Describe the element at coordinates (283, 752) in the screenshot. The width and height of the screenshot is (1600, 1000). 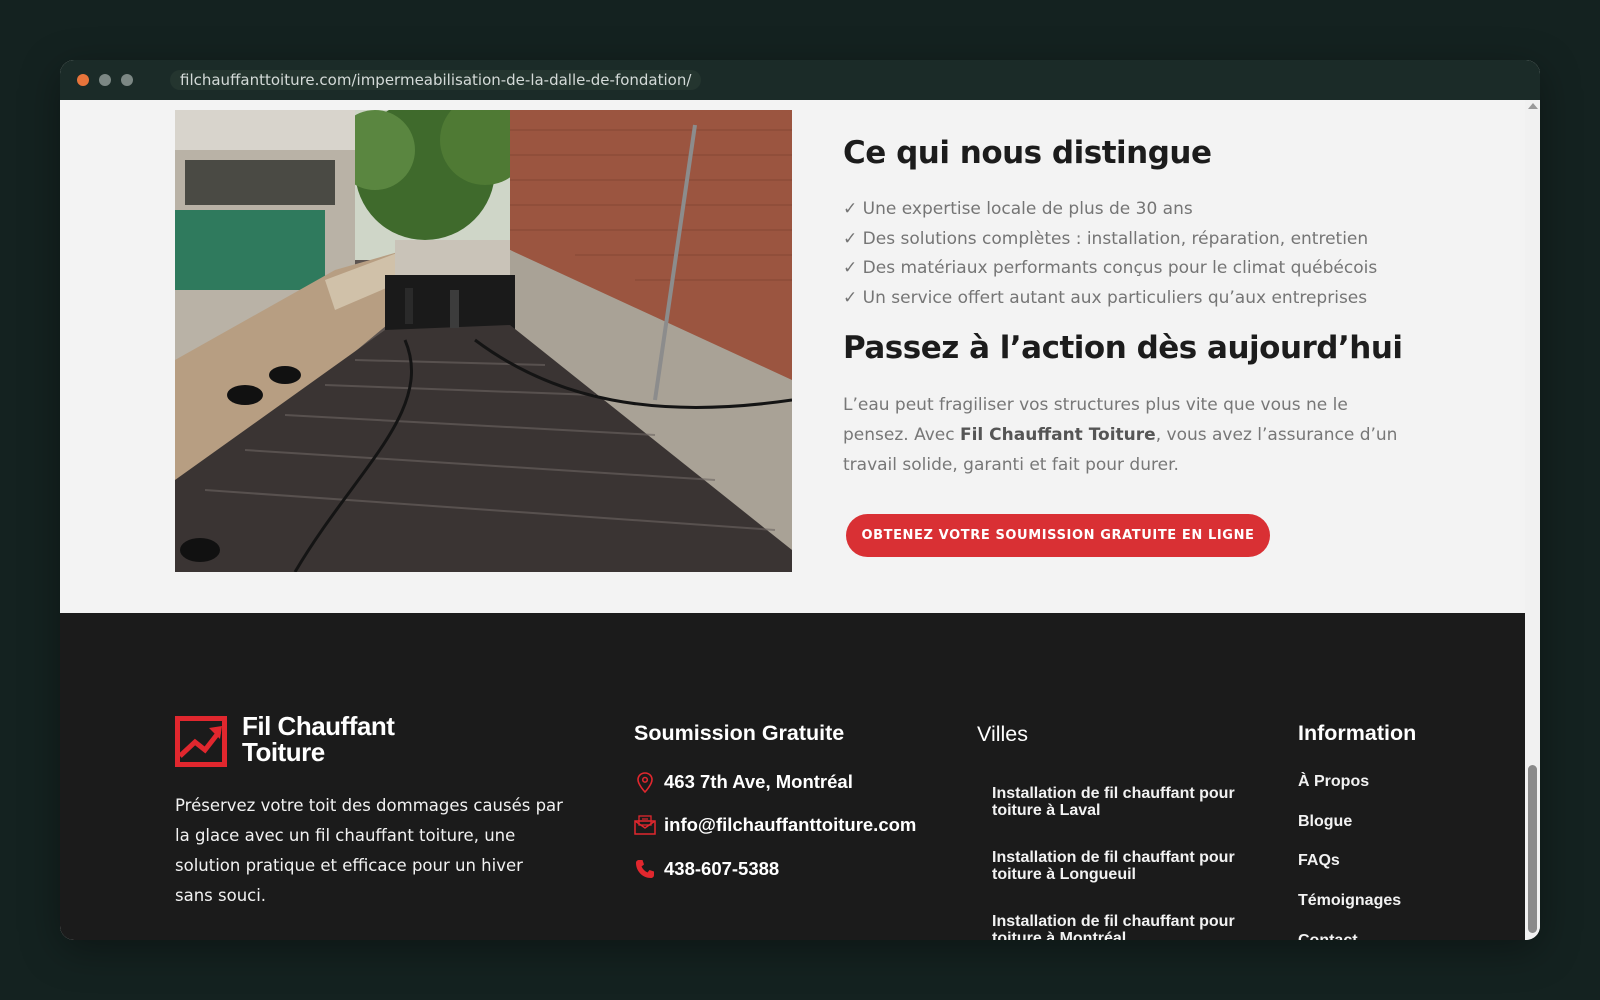
I see `logo-line-2: Toiture` at that location.